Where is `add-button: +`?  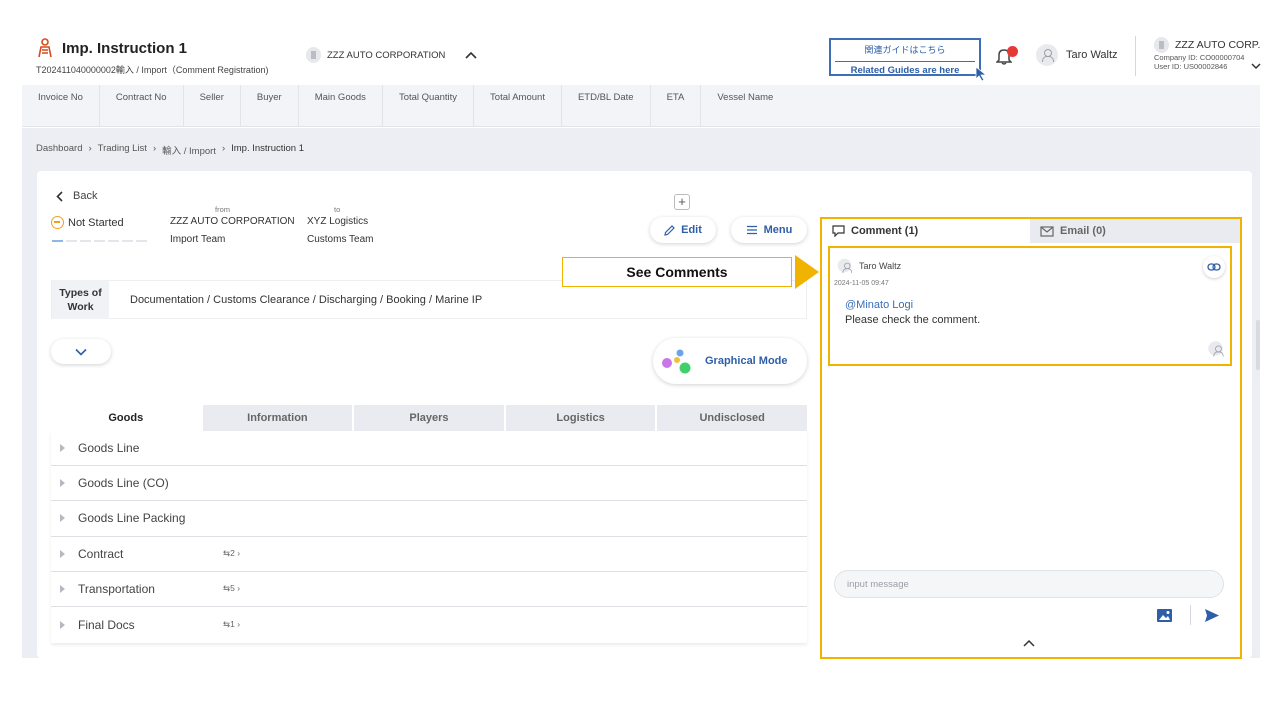
add-button: + is located at coordinates (682, 202).